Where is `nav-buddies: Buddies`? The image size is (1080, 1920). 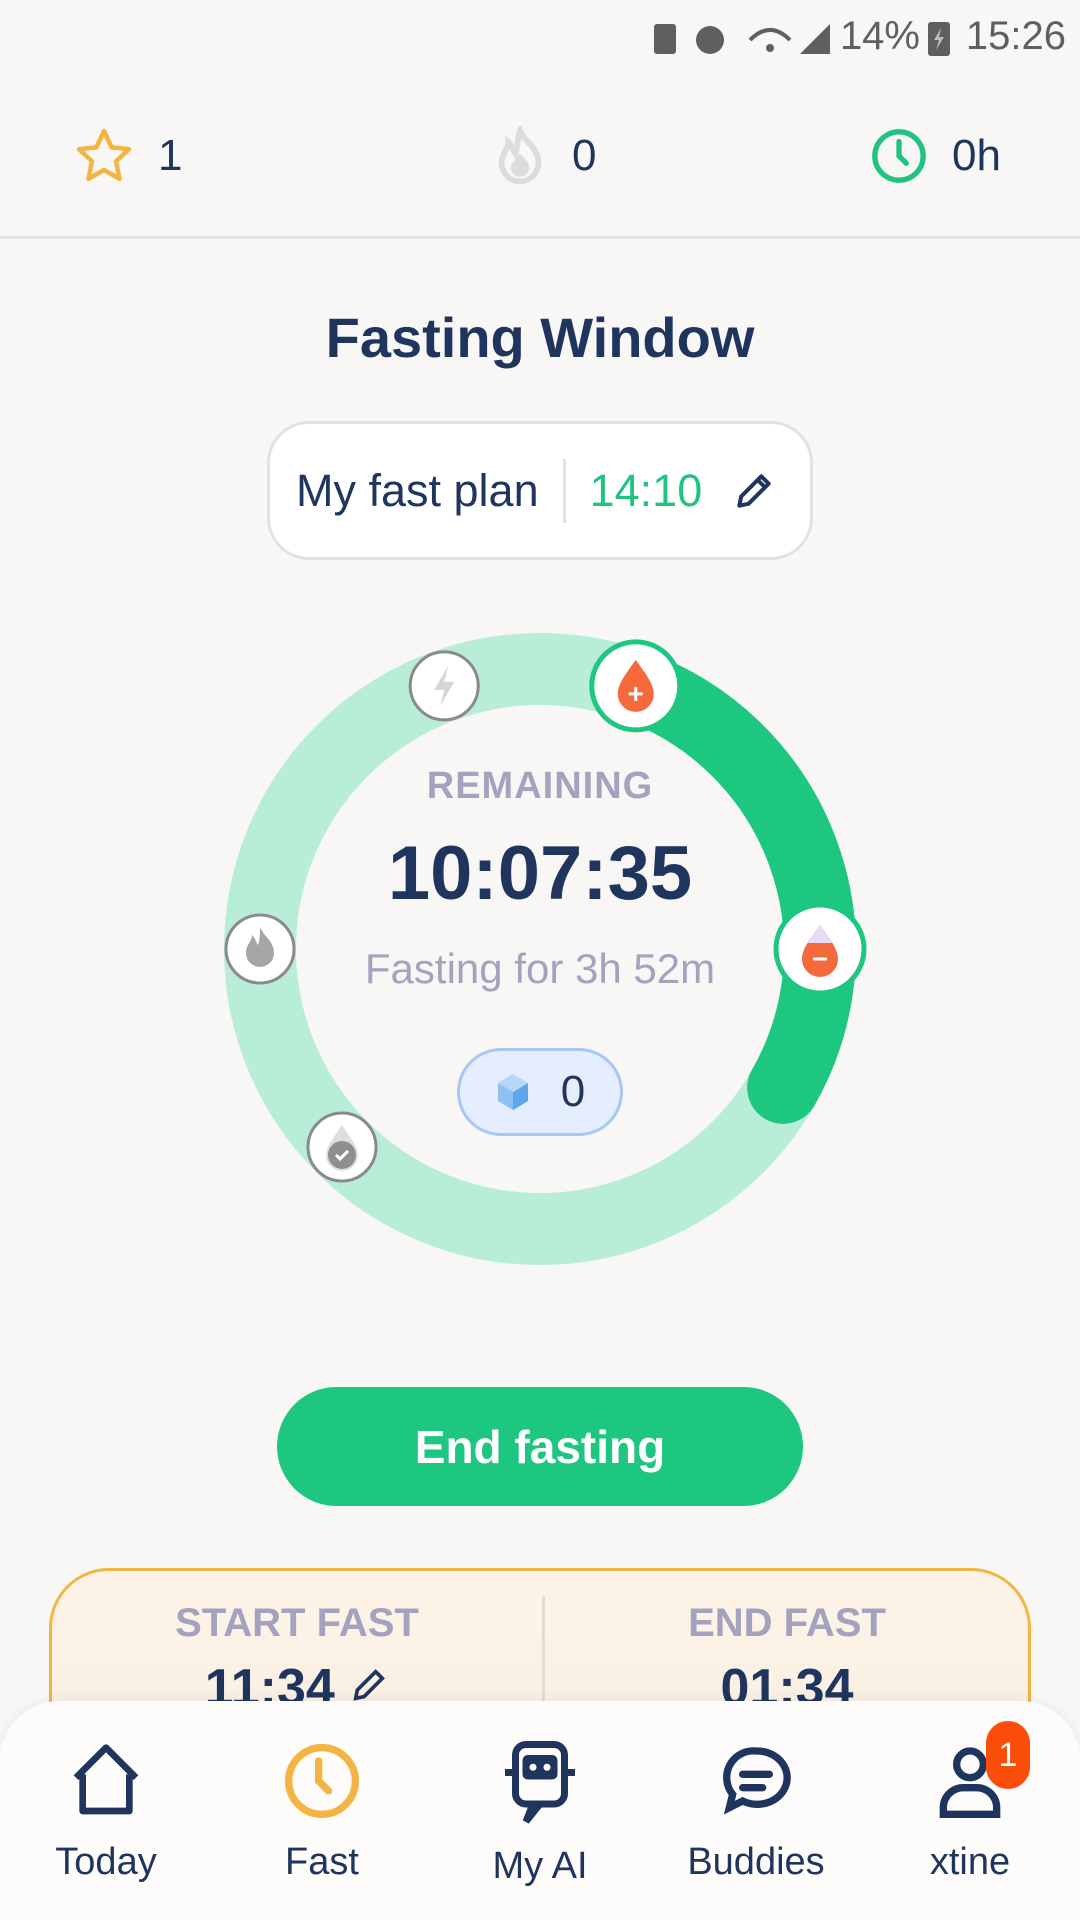 nav-buddies: Buddies is located at coordinates (756, 1812).